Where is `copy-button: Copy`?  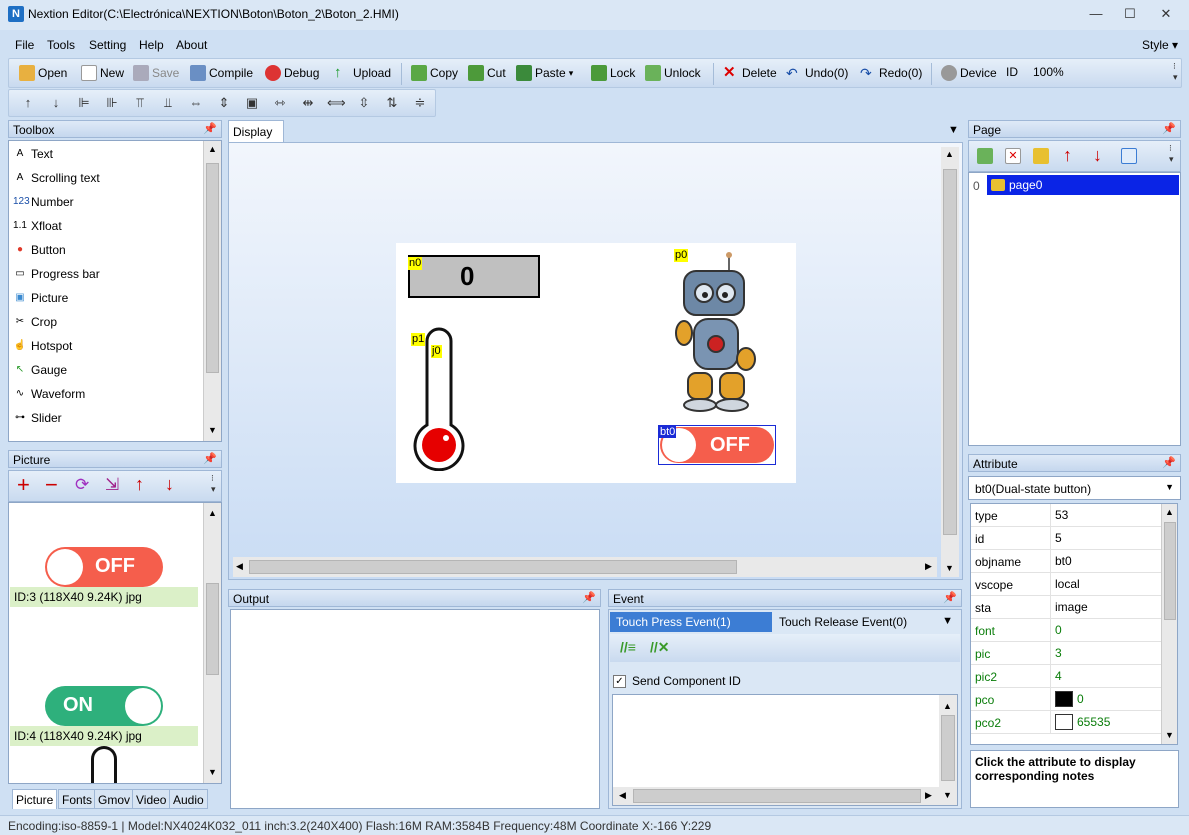 copy-button: Copy is located at coordinates (434, 73).